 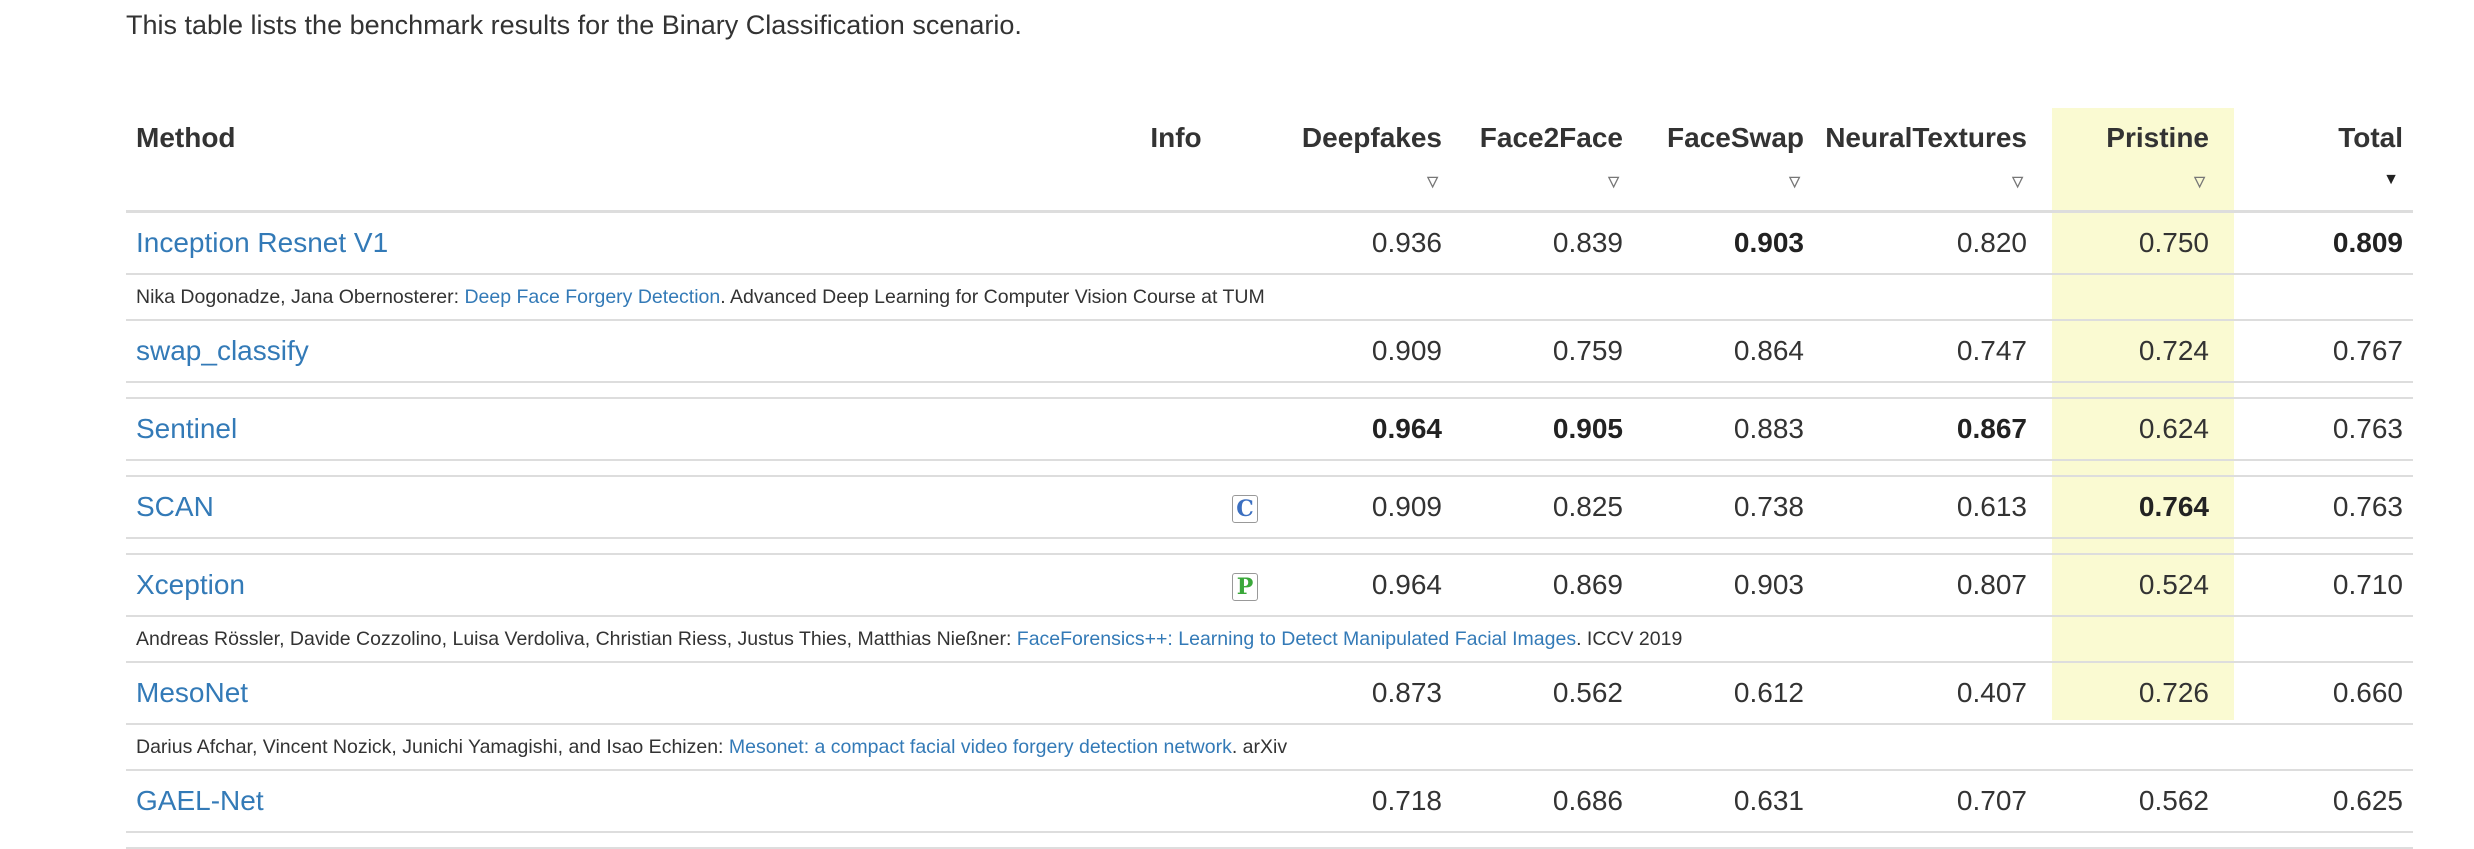 I want to click on faceswap-score-cell: 0.864, so click(x=1723, y=351).